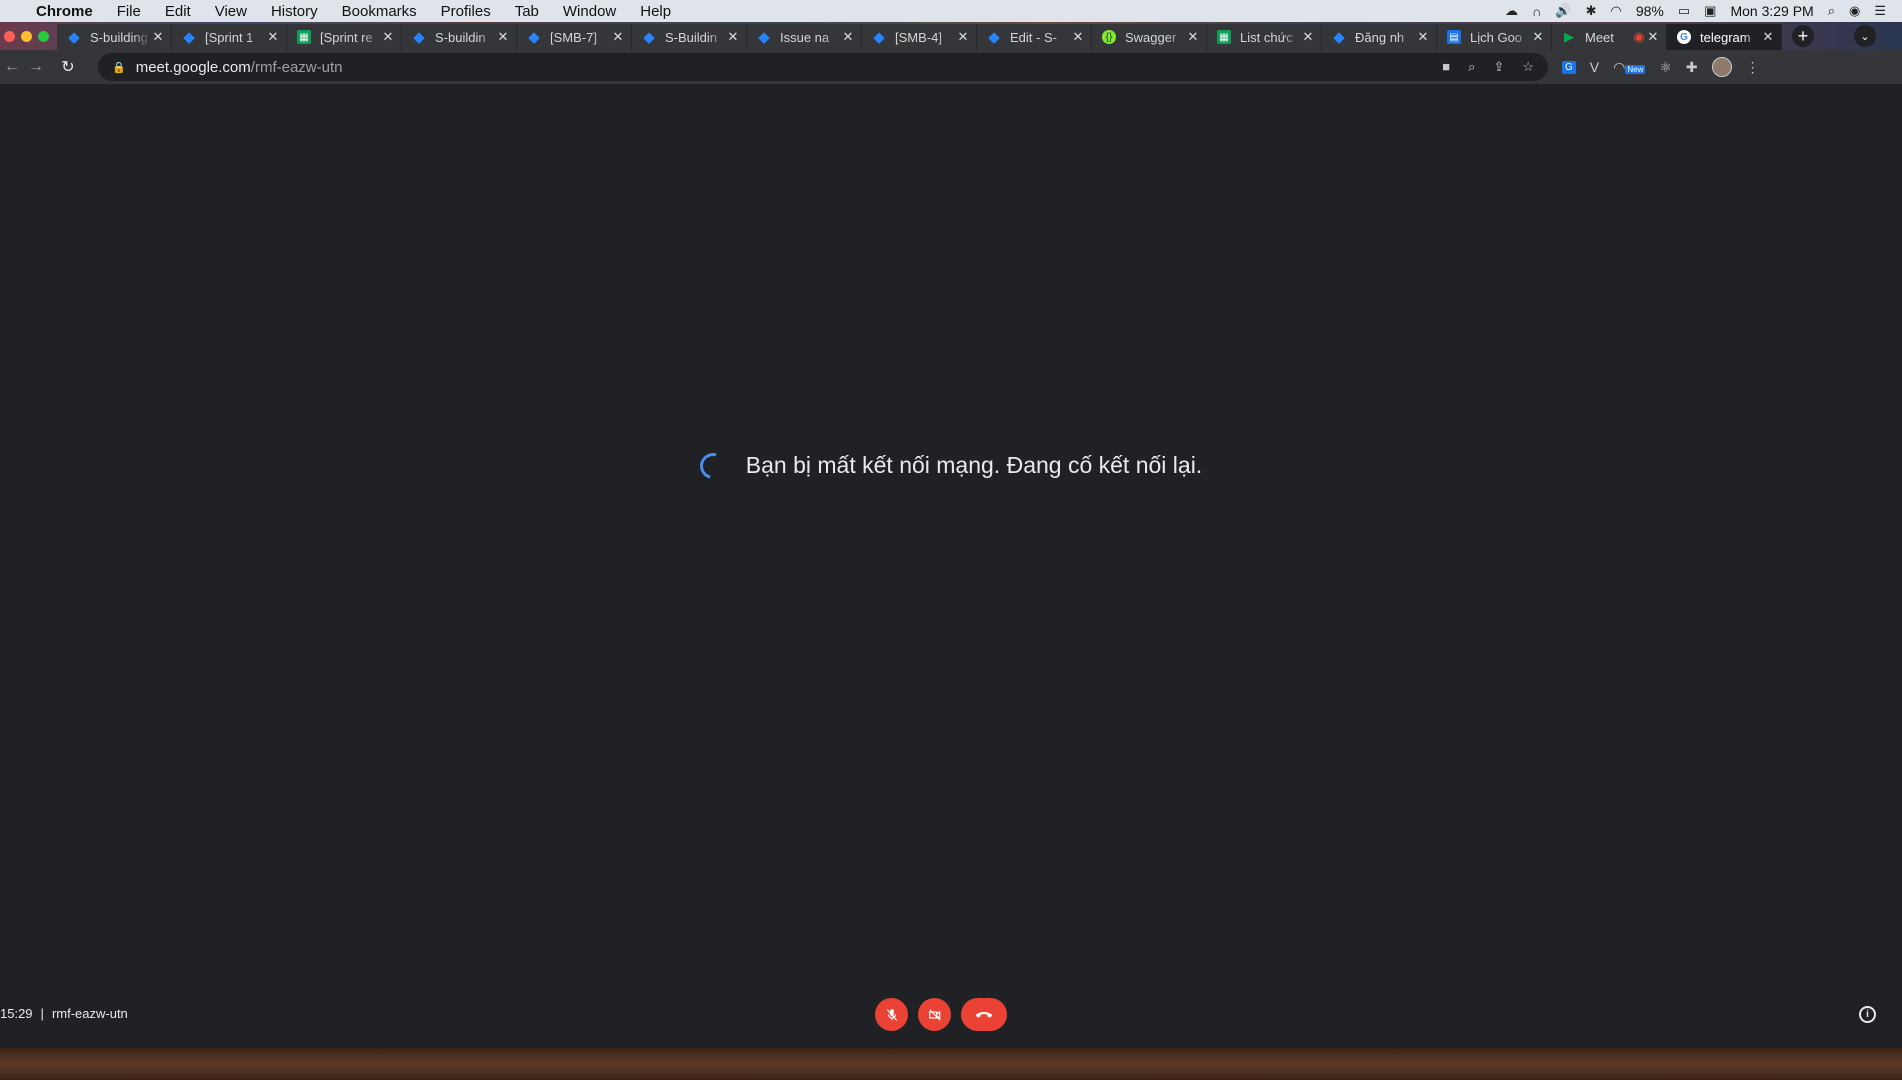 The image size is (1902, 1080). I want to click on siri-icon: ◉, so click(1854, 11).